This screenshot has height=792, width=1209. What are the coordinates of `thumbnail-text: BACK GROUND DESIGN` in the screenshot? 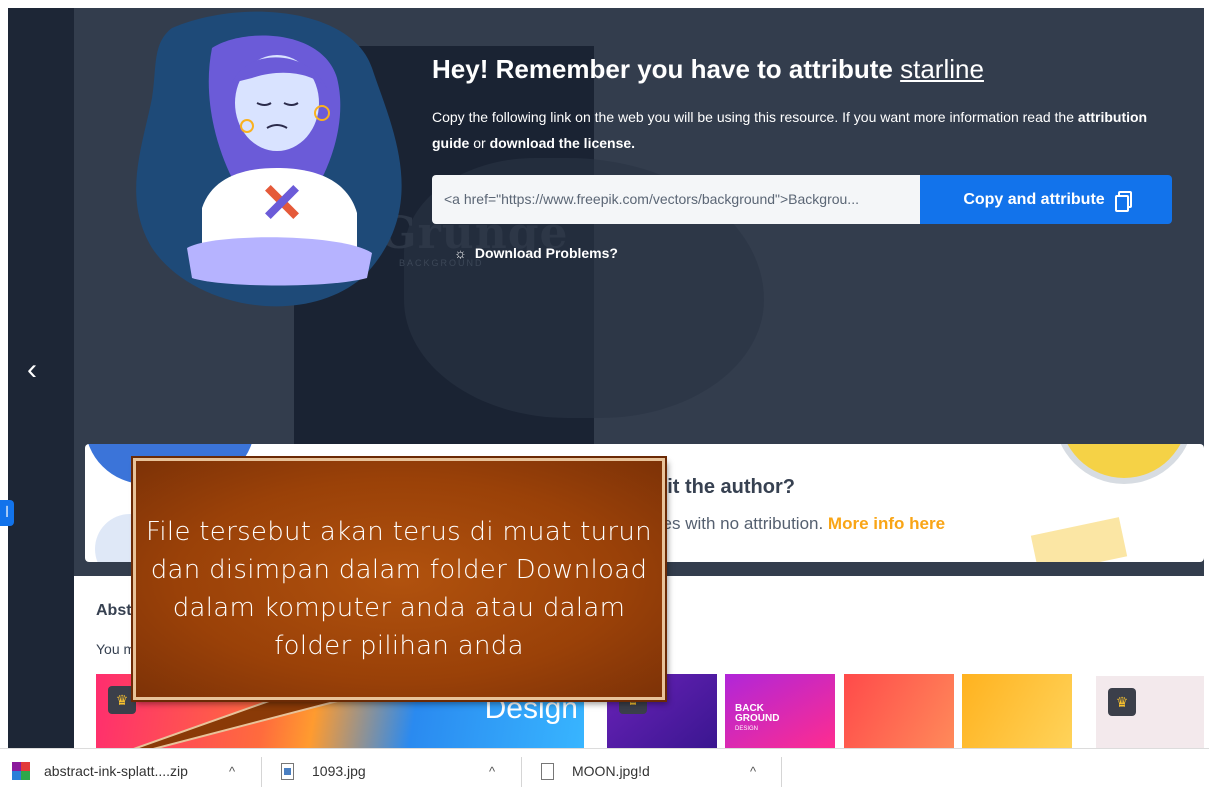 It's located at (757, 719).